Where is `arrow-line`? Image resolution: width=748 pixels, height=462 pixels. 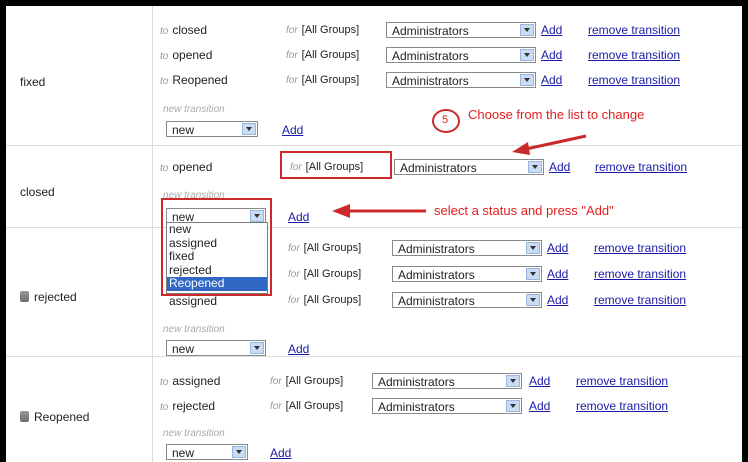
arrow-line is located at coordinates (556, 142).